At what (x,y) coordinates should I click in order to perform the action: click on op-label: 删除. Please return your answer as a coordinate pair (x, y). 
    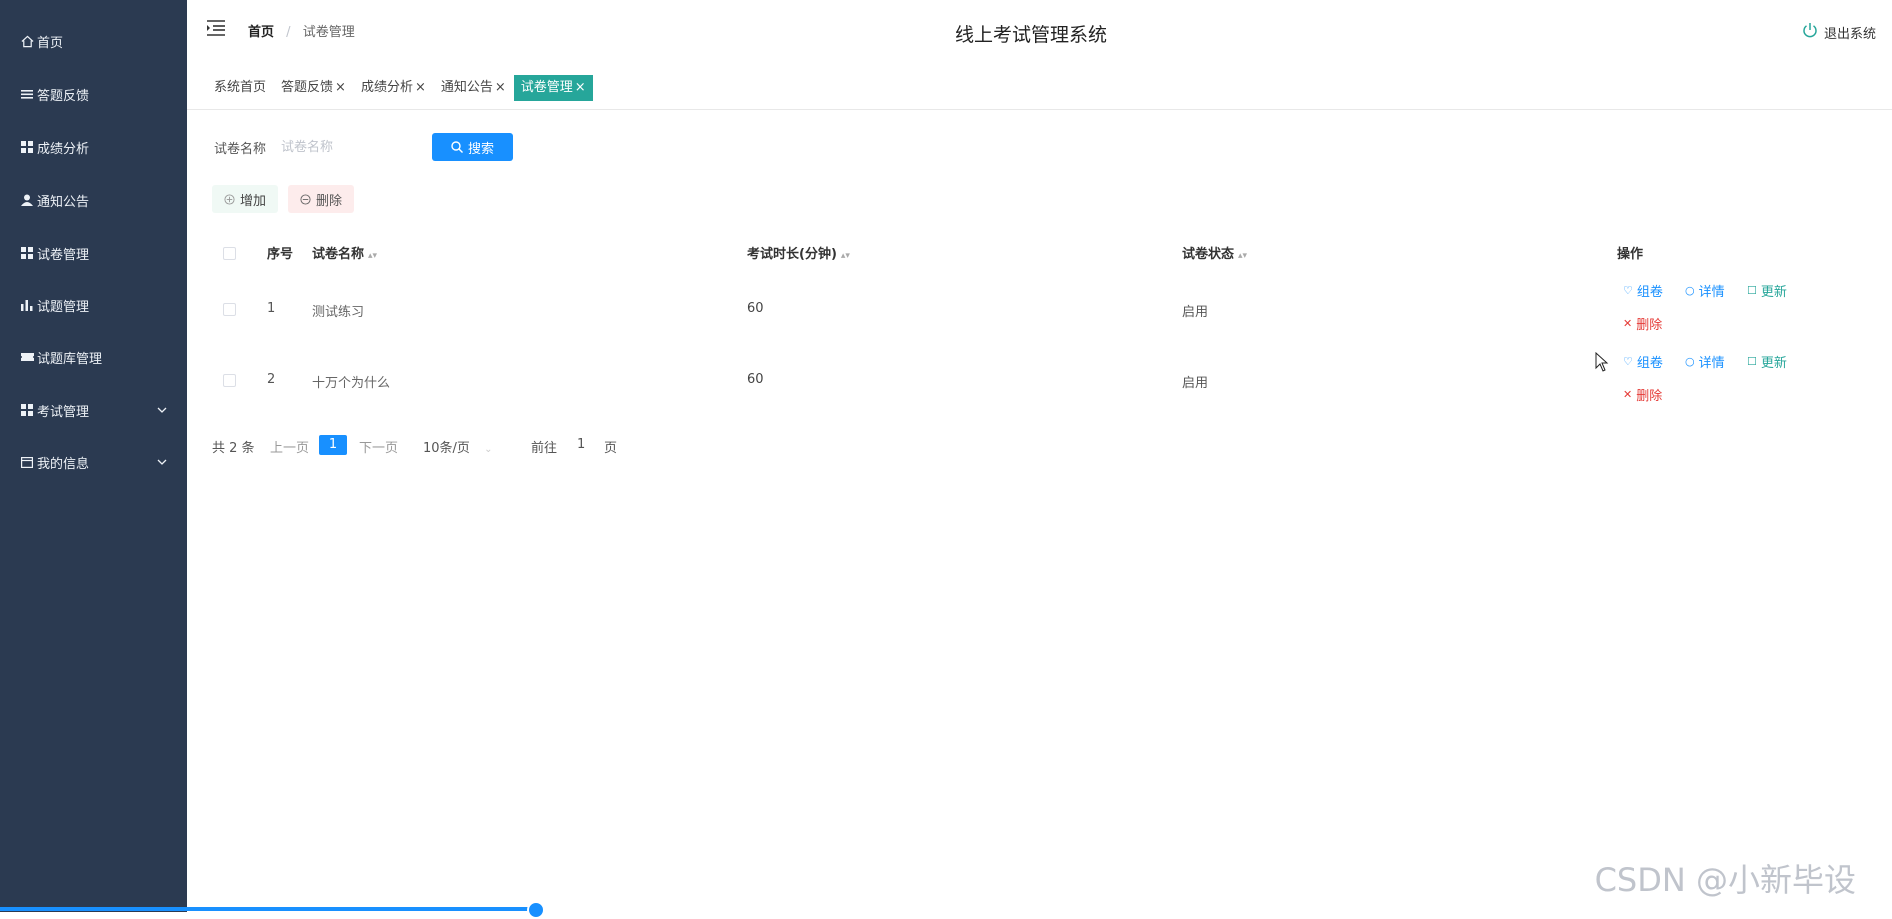
    Looking at the image, I should click on (1649, 396).